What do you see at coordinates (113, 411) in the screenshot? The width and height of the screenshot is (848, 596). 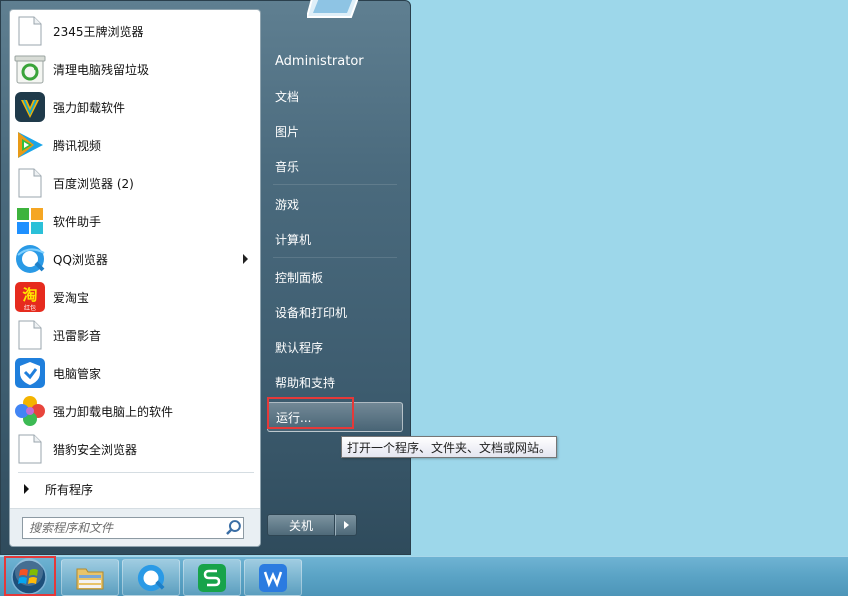 I see `program-label: 强力卸载电脑上的软件` at bounding box center [113, 411].